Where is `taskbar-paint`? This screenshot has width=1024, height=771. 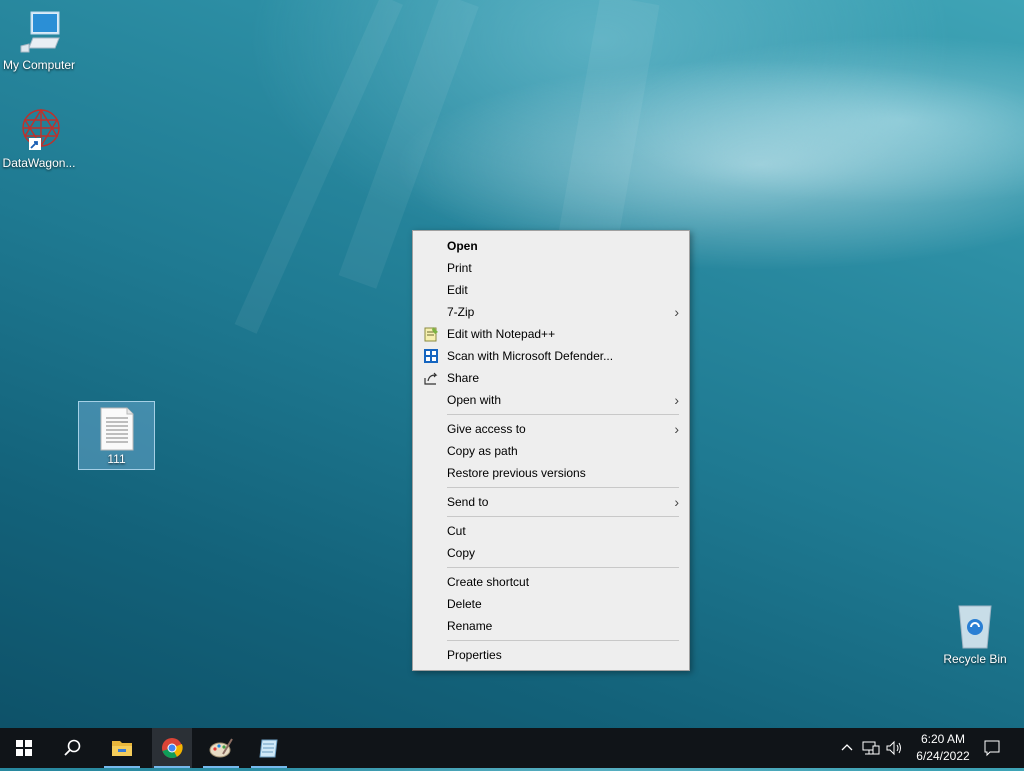
taskbar-paint is located at coordinates (221, 748).